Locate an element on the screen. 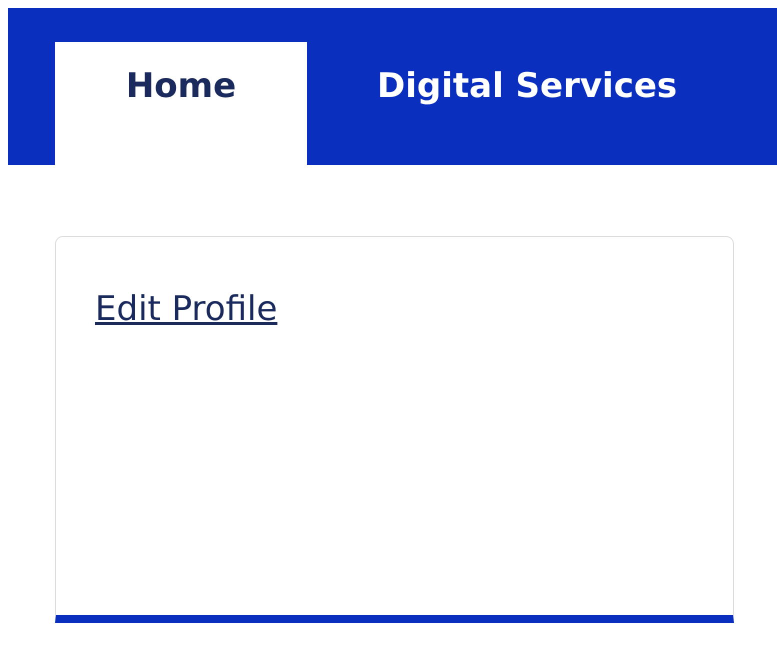 The width and height of the screenshot is (777, 656). nav-tab: Digital Services is located at coordinates (509, 103).